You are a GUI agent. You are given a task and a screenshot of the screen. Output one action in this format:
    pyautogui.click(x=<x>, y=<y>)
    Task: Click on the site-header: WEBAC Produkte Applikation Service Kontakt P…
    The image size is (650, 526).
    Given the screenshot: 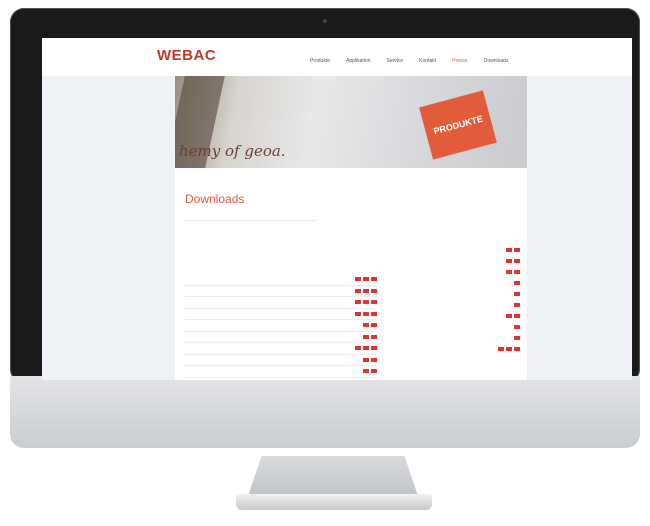 What is the action you would take?
    pyautogui.click(x=337, y=57)
    